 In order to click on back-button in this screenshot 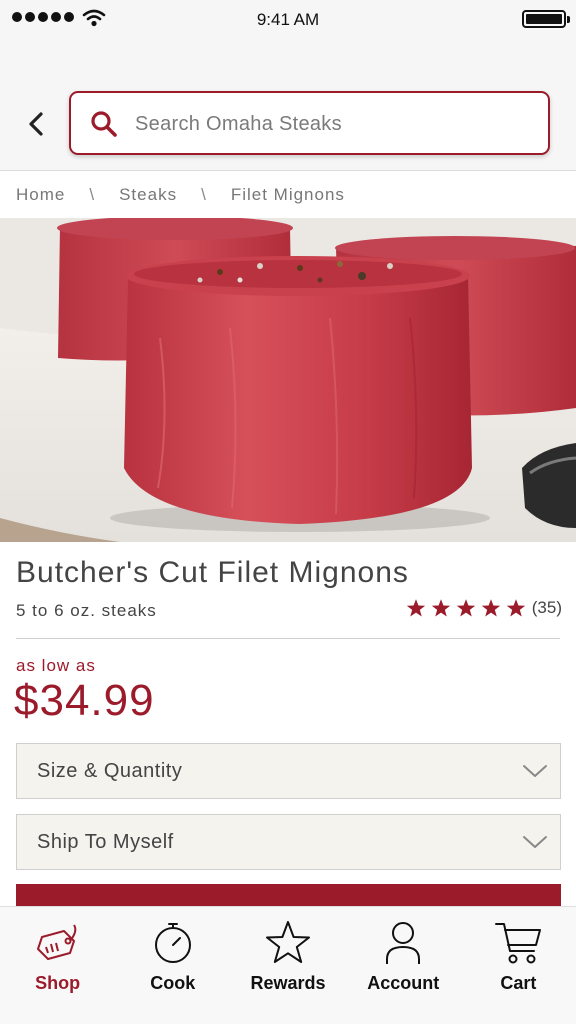, I will do `click(36, 124)`.